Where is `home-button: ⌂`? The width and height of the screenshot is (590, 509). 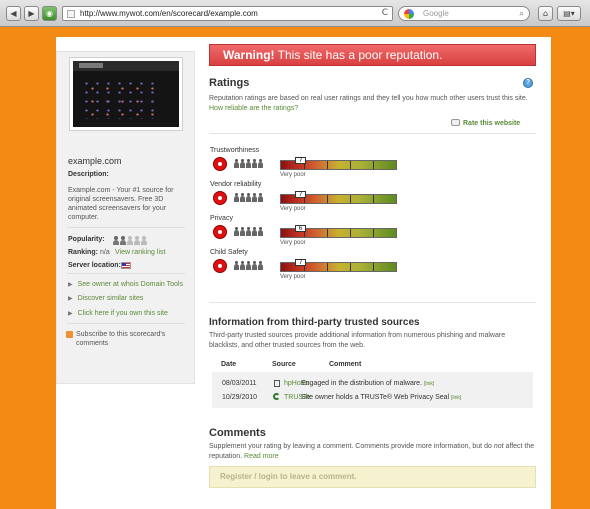 home-button: ⌂ is located at coordinates (545, 13).